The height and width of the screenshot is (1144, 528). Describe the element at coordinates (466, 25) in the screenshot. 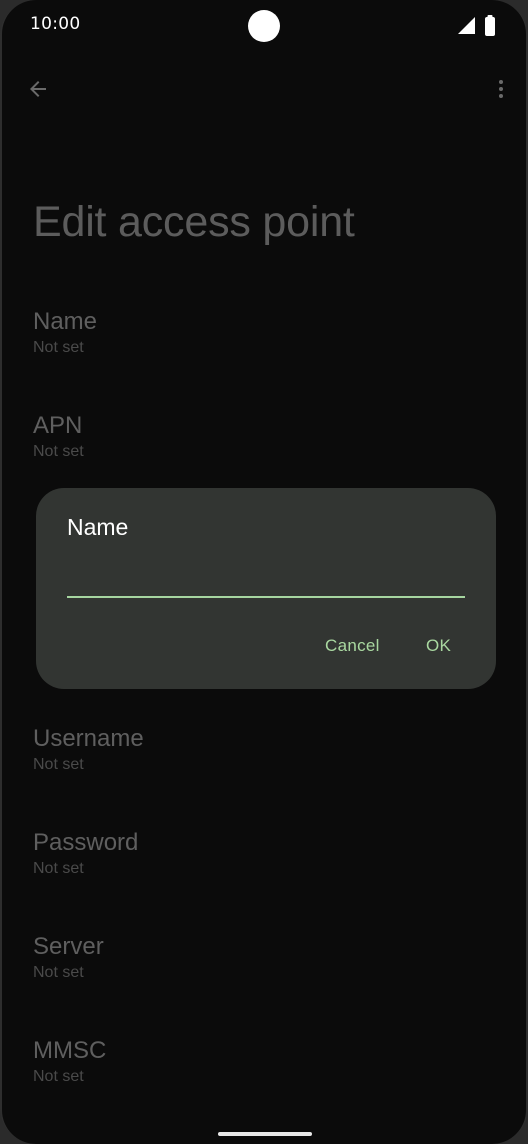

I see `signal-icon` at that location.